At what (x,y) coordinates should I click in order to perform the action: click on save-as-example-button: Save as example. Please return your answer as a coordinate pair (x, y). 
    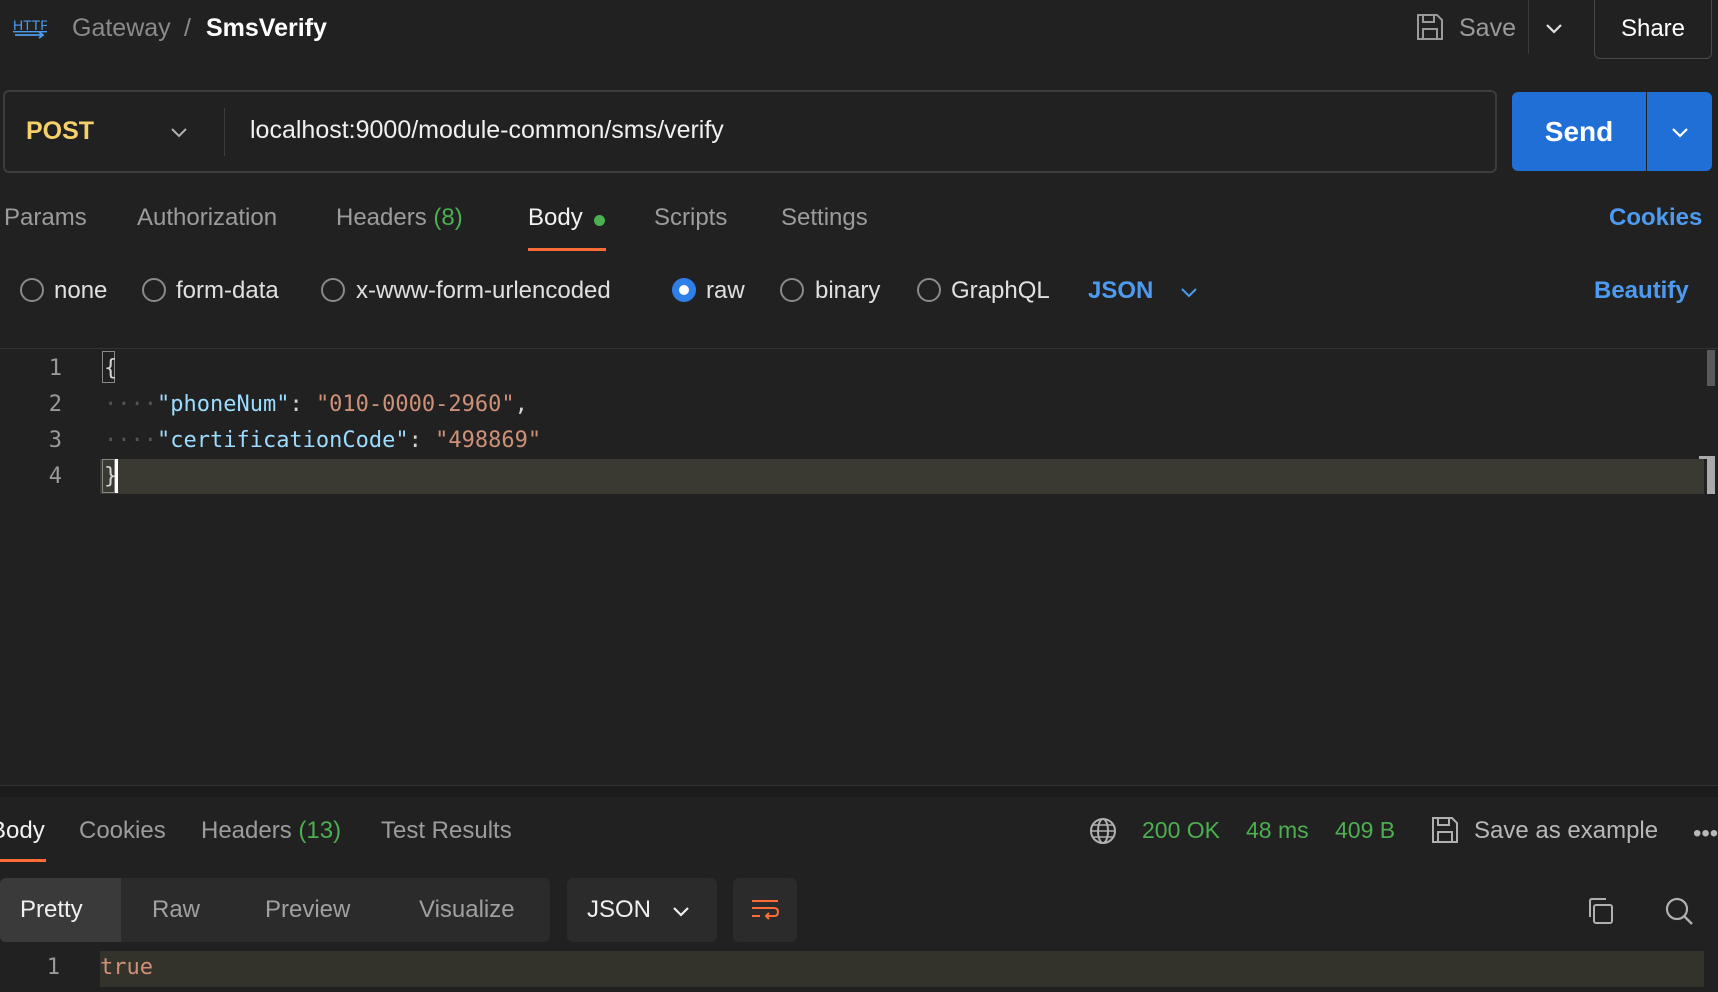
    Looking at the image, I should click on (1566, 831).